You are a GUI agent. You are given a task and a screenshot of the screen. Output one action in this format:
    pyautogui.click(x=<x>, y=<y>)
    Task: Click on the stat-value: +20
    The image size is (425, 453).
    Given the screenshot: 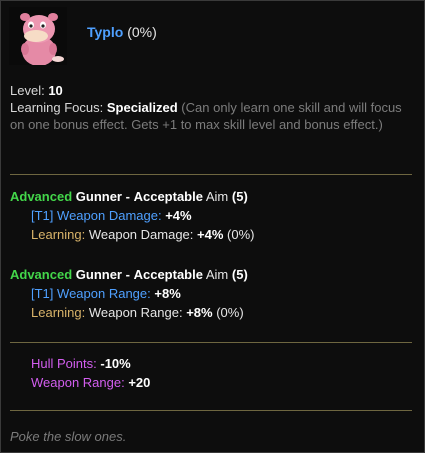 What is the action you would take?
    pyautogui.click(x=139, y=382)
    